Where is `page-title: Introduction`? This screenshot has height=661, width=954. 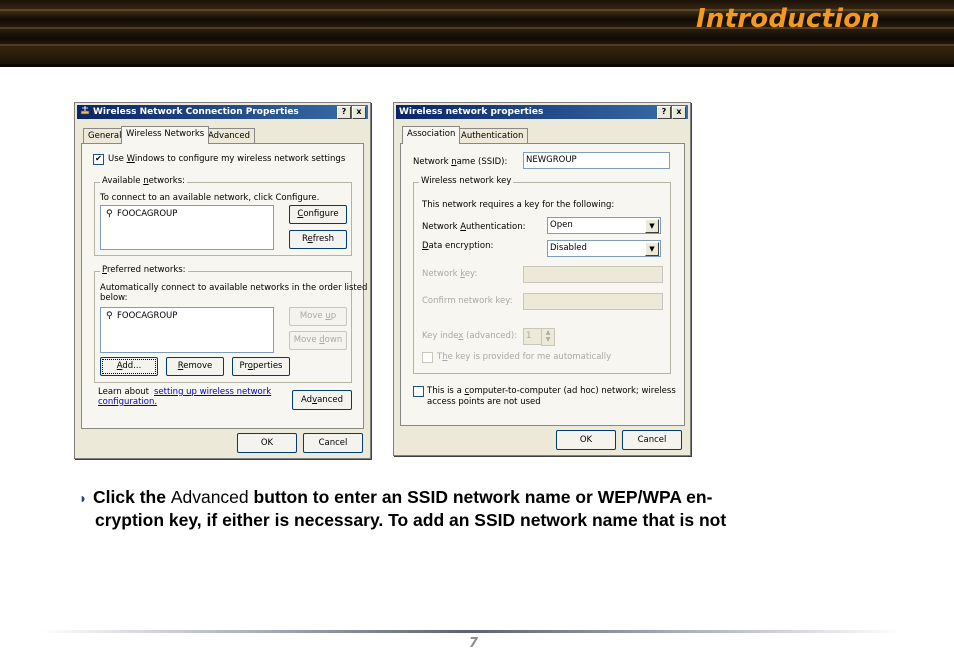
page-title: Introduction is located at coordinates (788, 19).